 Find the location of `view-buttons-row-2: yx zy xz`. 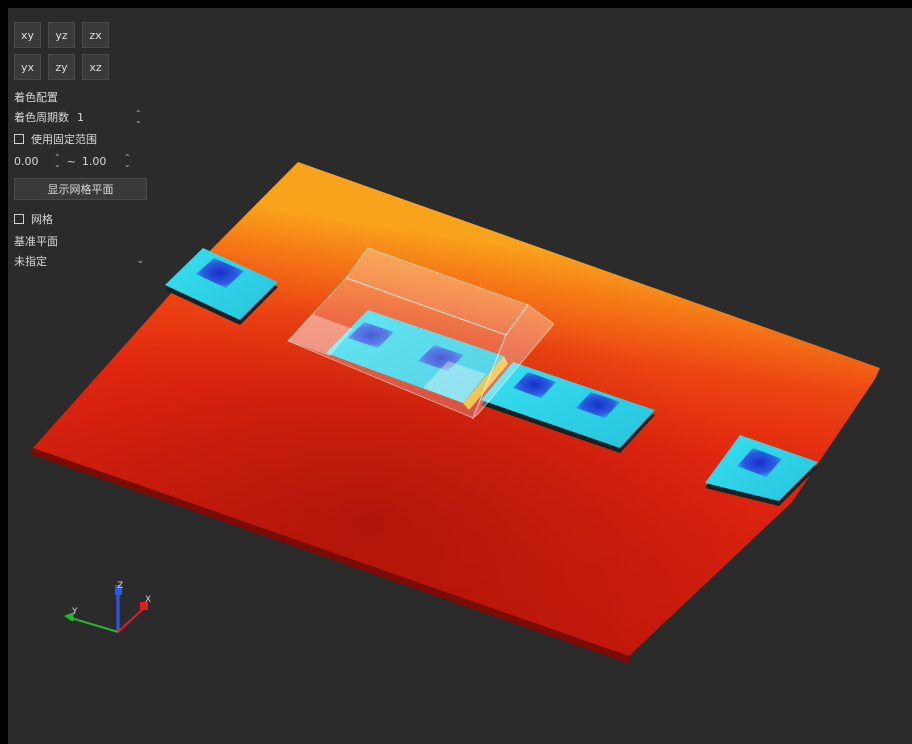

view-buttons-row-2: yx zy xz is located at coordinates (85, 67).